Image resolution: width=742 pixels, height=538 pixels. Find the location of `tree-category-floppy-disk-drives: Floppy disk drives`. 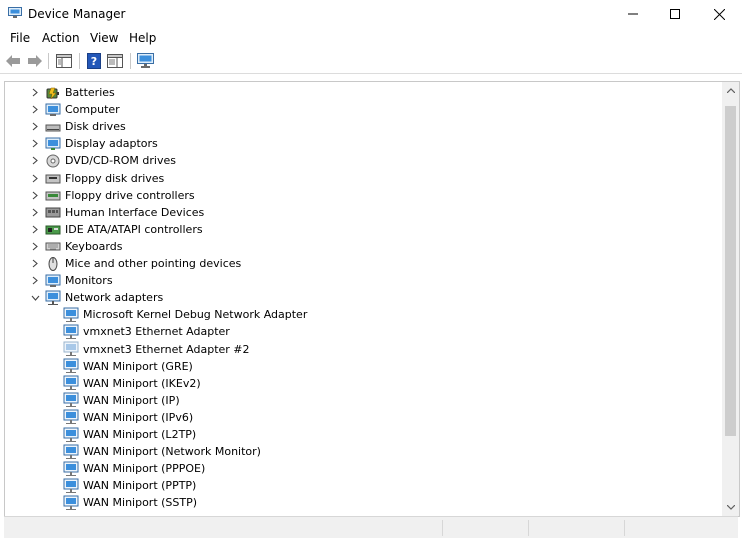

tree-category-floppy-disk-drives: Floppy disk drives is located at coordinates (96, 178).